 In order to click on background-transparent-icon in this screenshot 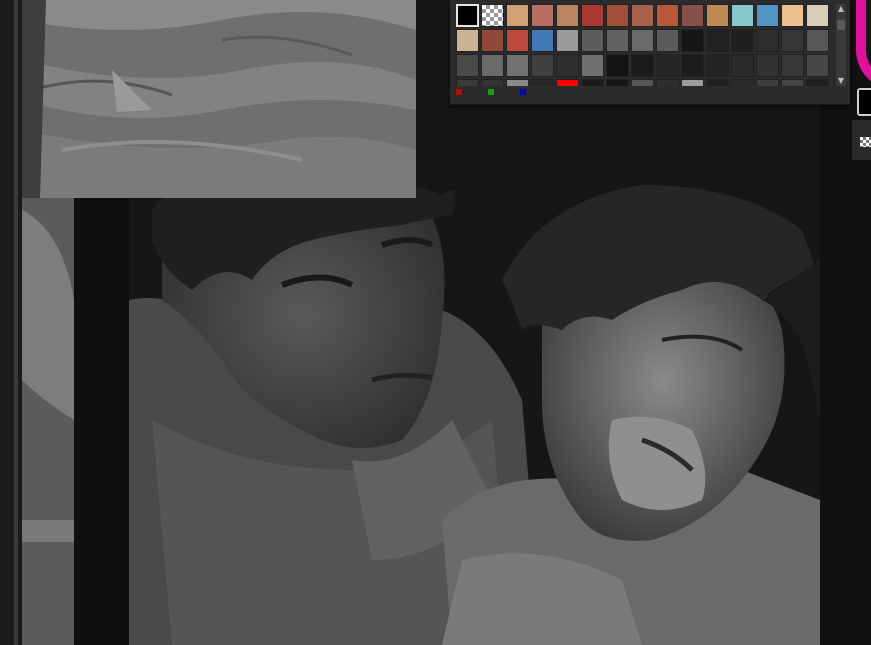, I will do `click(865, 142)`.